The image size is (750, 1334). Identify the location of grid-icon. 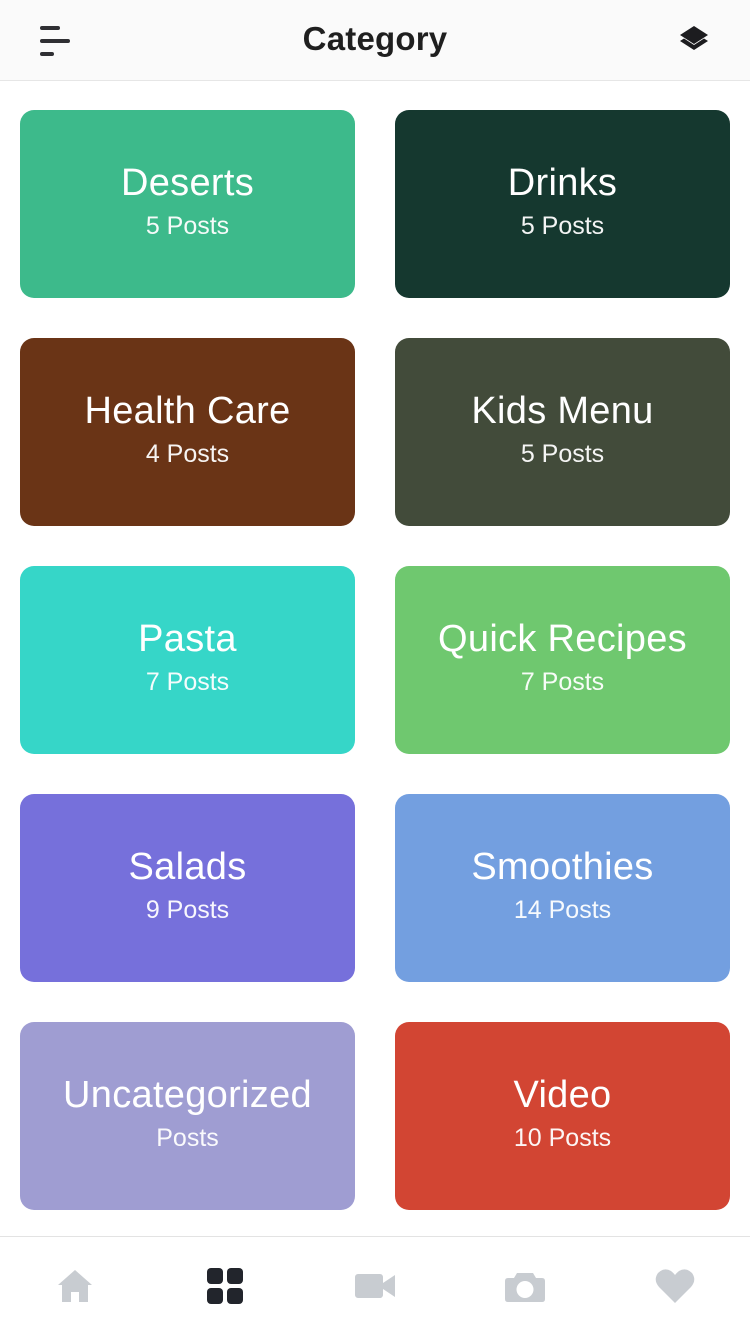
(225, 1285).